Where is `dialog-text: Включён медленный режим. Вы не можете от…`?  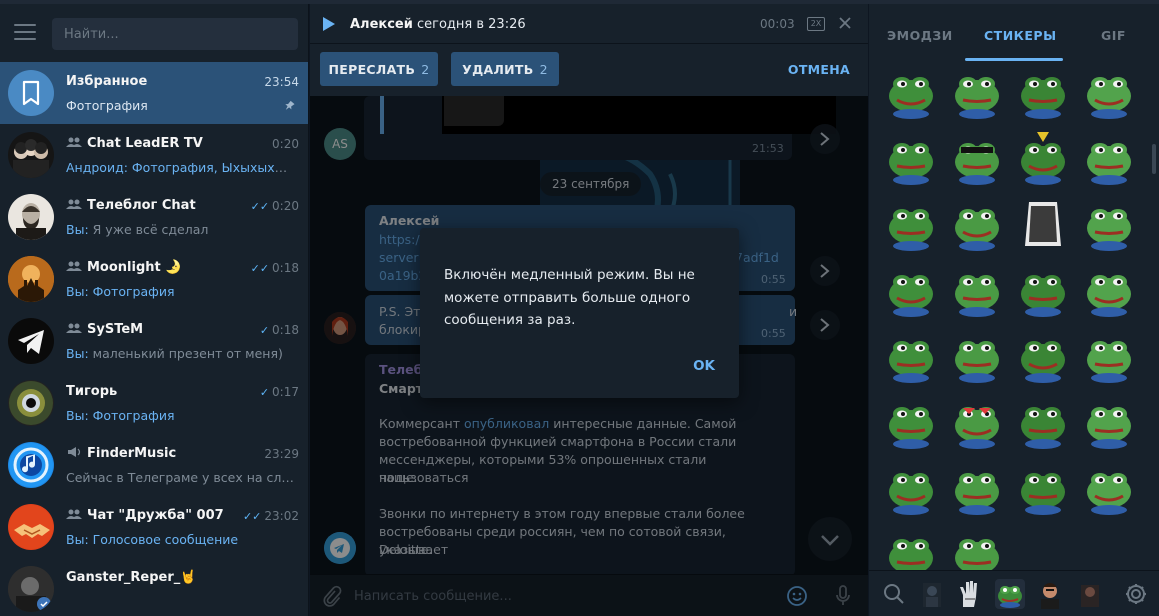 dialog-text: Включён медленный режим. Вы не можете от… is located at coordinates (569, 297).